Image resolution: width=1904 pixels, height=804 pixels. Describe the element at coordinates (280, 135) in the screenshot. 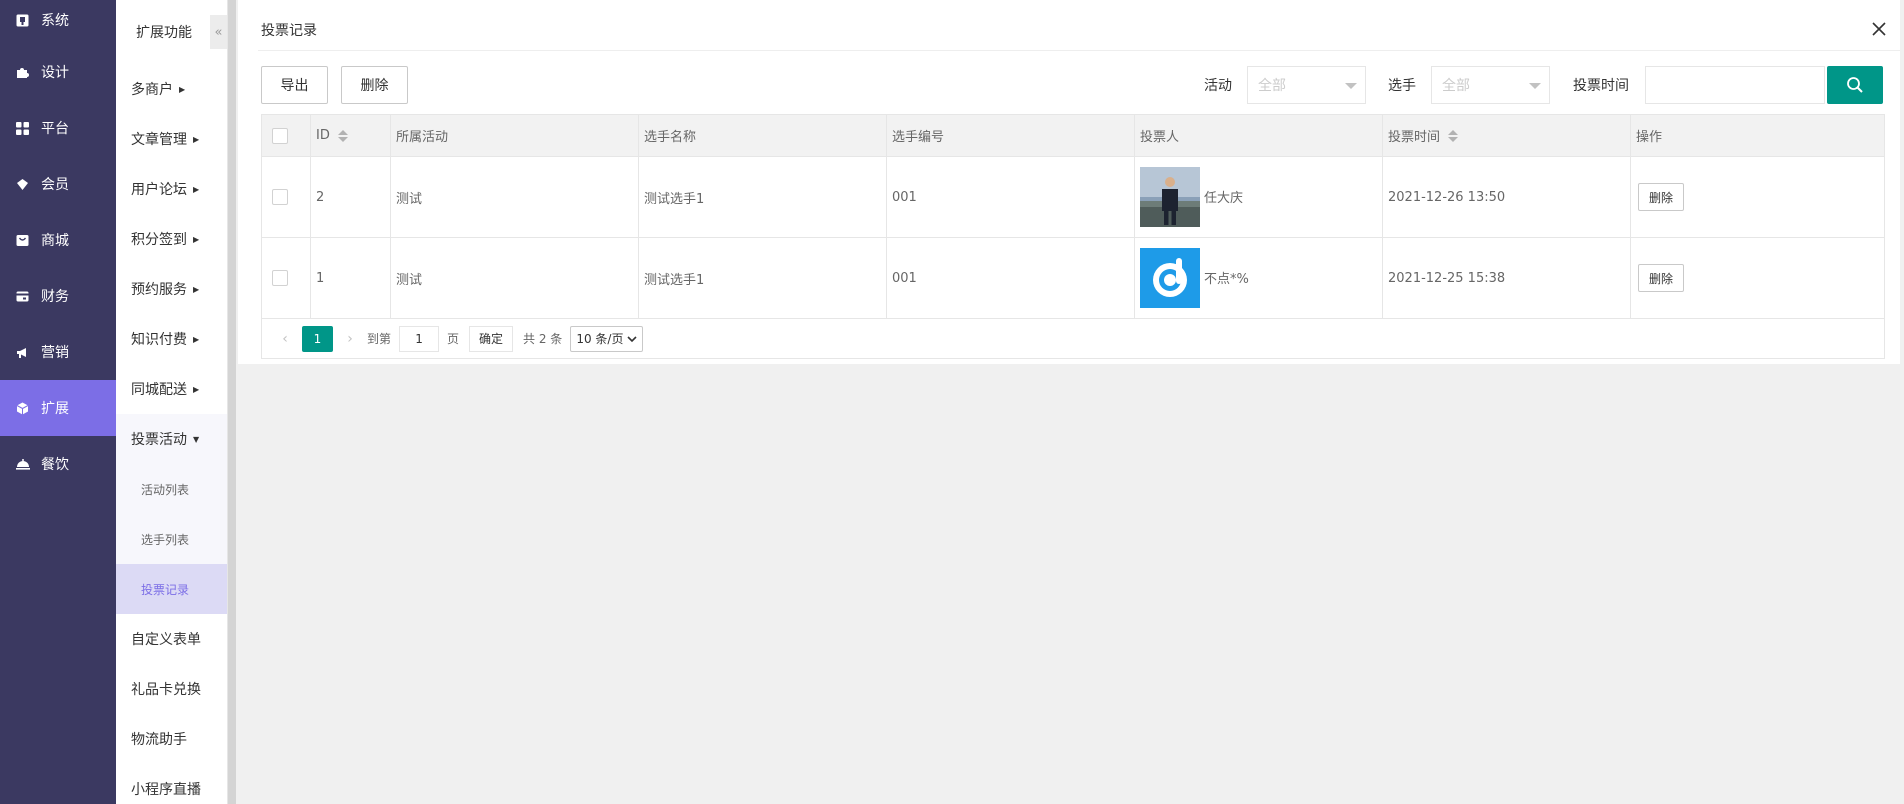

I see `select-all-checkbox` at that location.